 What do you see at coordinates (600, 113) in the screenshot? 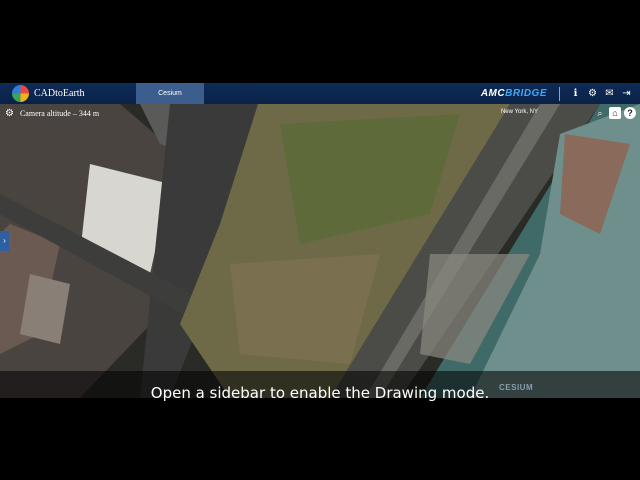
I see `search-icon: ⌕` at bounding box center [600, 113].